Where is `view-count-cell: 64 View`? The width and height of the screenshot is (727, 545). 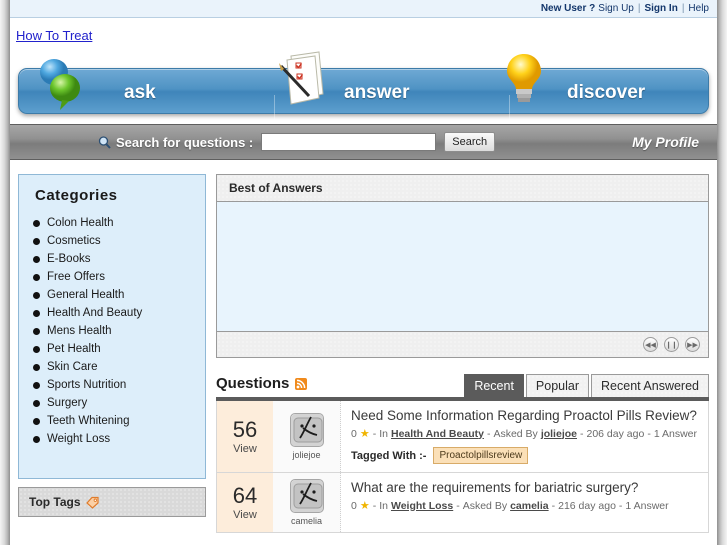 view-count-cell: 64 View is located at coordinates (245, 502).